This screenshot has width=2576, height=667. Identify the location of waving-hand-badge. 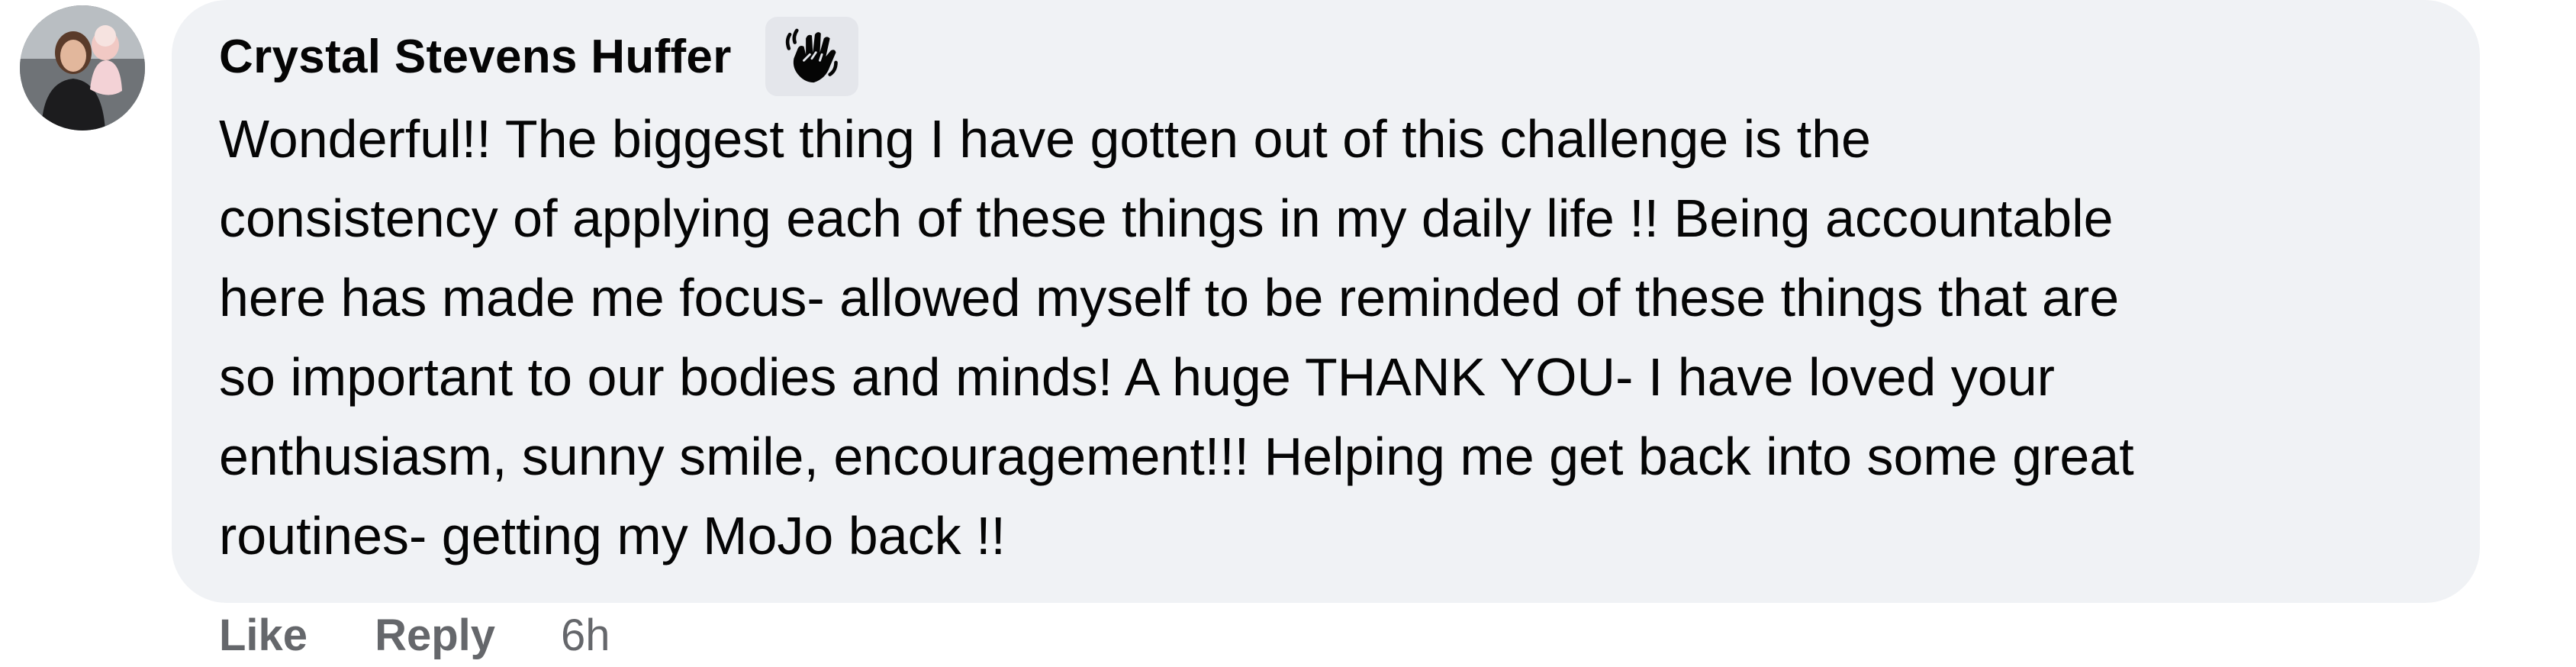
(811, 56).